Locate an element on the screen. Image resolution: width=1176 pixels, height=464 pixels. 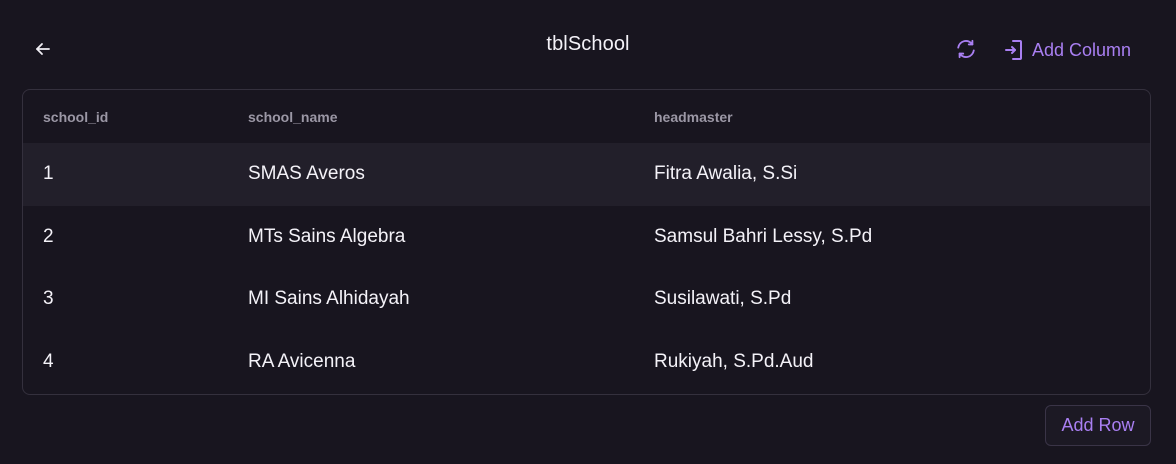
refresh-icon is located at coordinates (966, 51).